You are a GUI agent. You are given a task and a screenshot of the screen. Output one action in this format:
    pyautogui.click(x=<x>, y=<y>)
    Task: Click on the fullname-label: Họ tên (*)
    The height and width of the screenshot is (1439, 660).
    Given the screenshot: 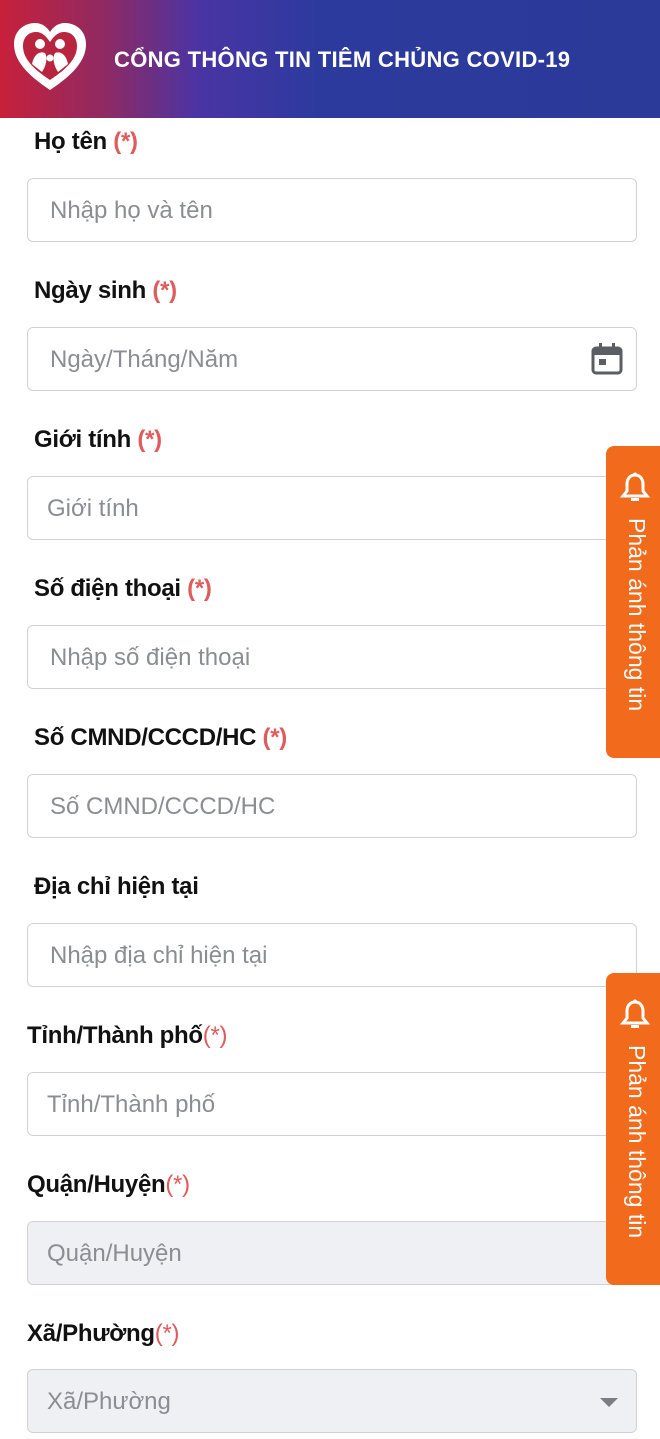 What is the action you would take?
    pyautogui.click(x=86, y=142)
    